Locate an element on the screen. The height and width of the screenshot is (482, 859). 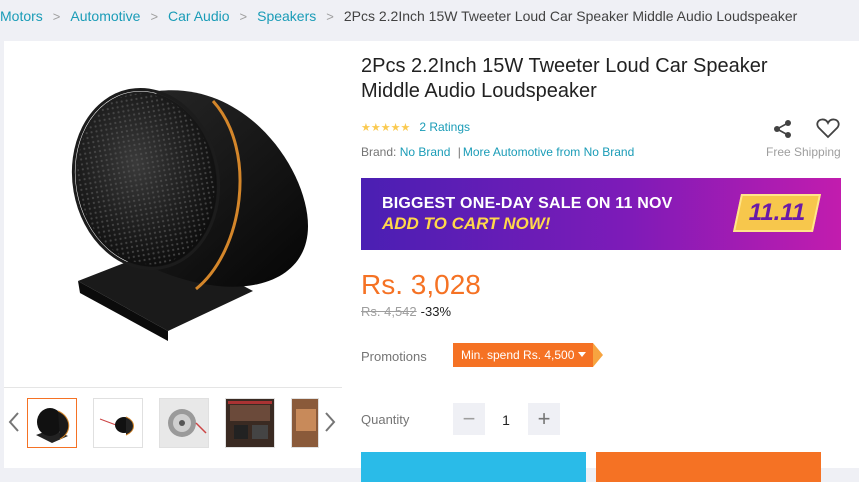
sale-badge: 11.11 is located at coordinates (777, 213).